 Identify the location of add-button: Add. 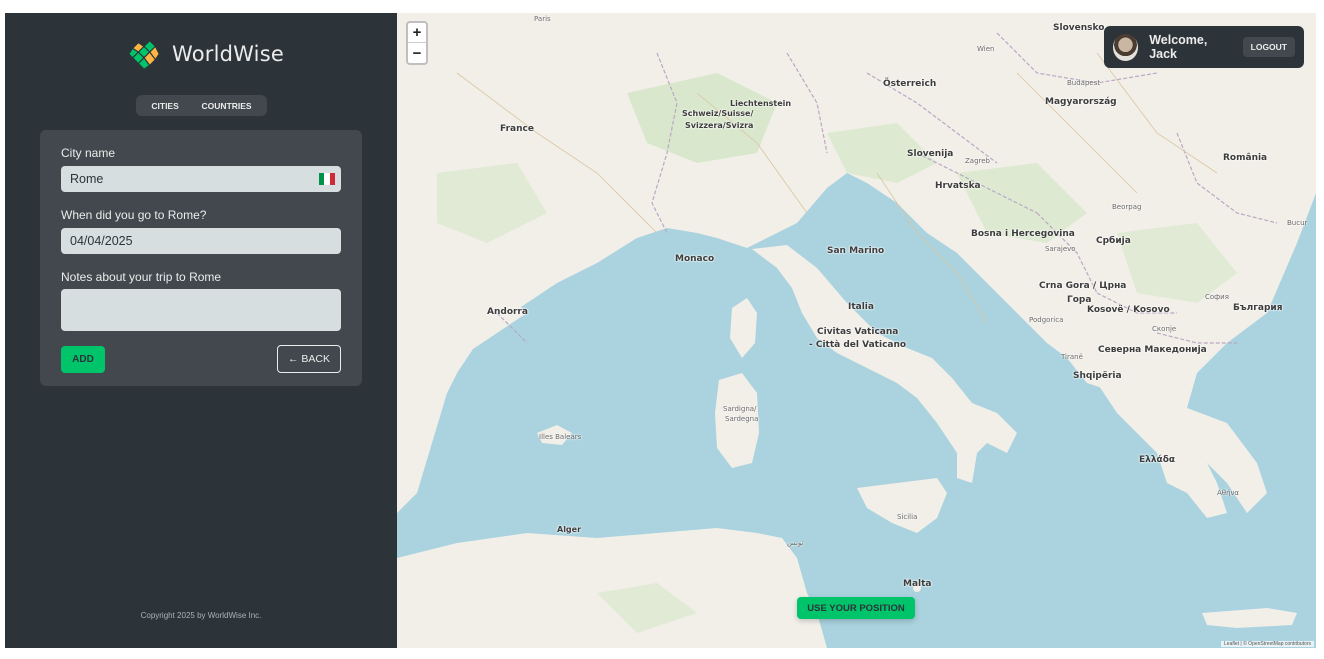
(83, 359).